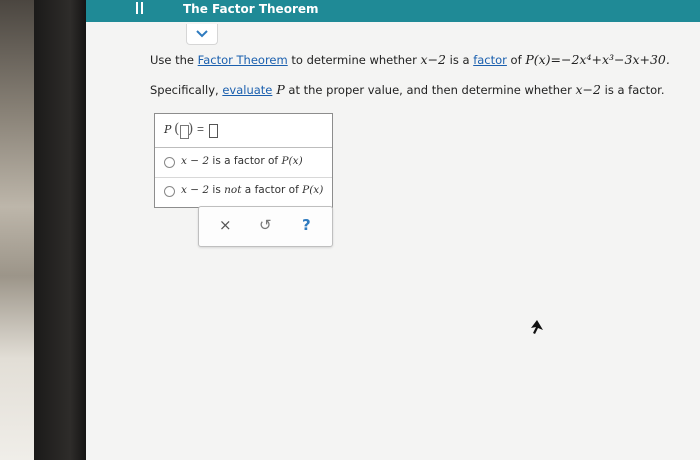 This screenshot has width=700, height=460. What do you see at coordinates (278, 89) in the screenshot?
I see `function-name: P` at bounding box center [278, 89].